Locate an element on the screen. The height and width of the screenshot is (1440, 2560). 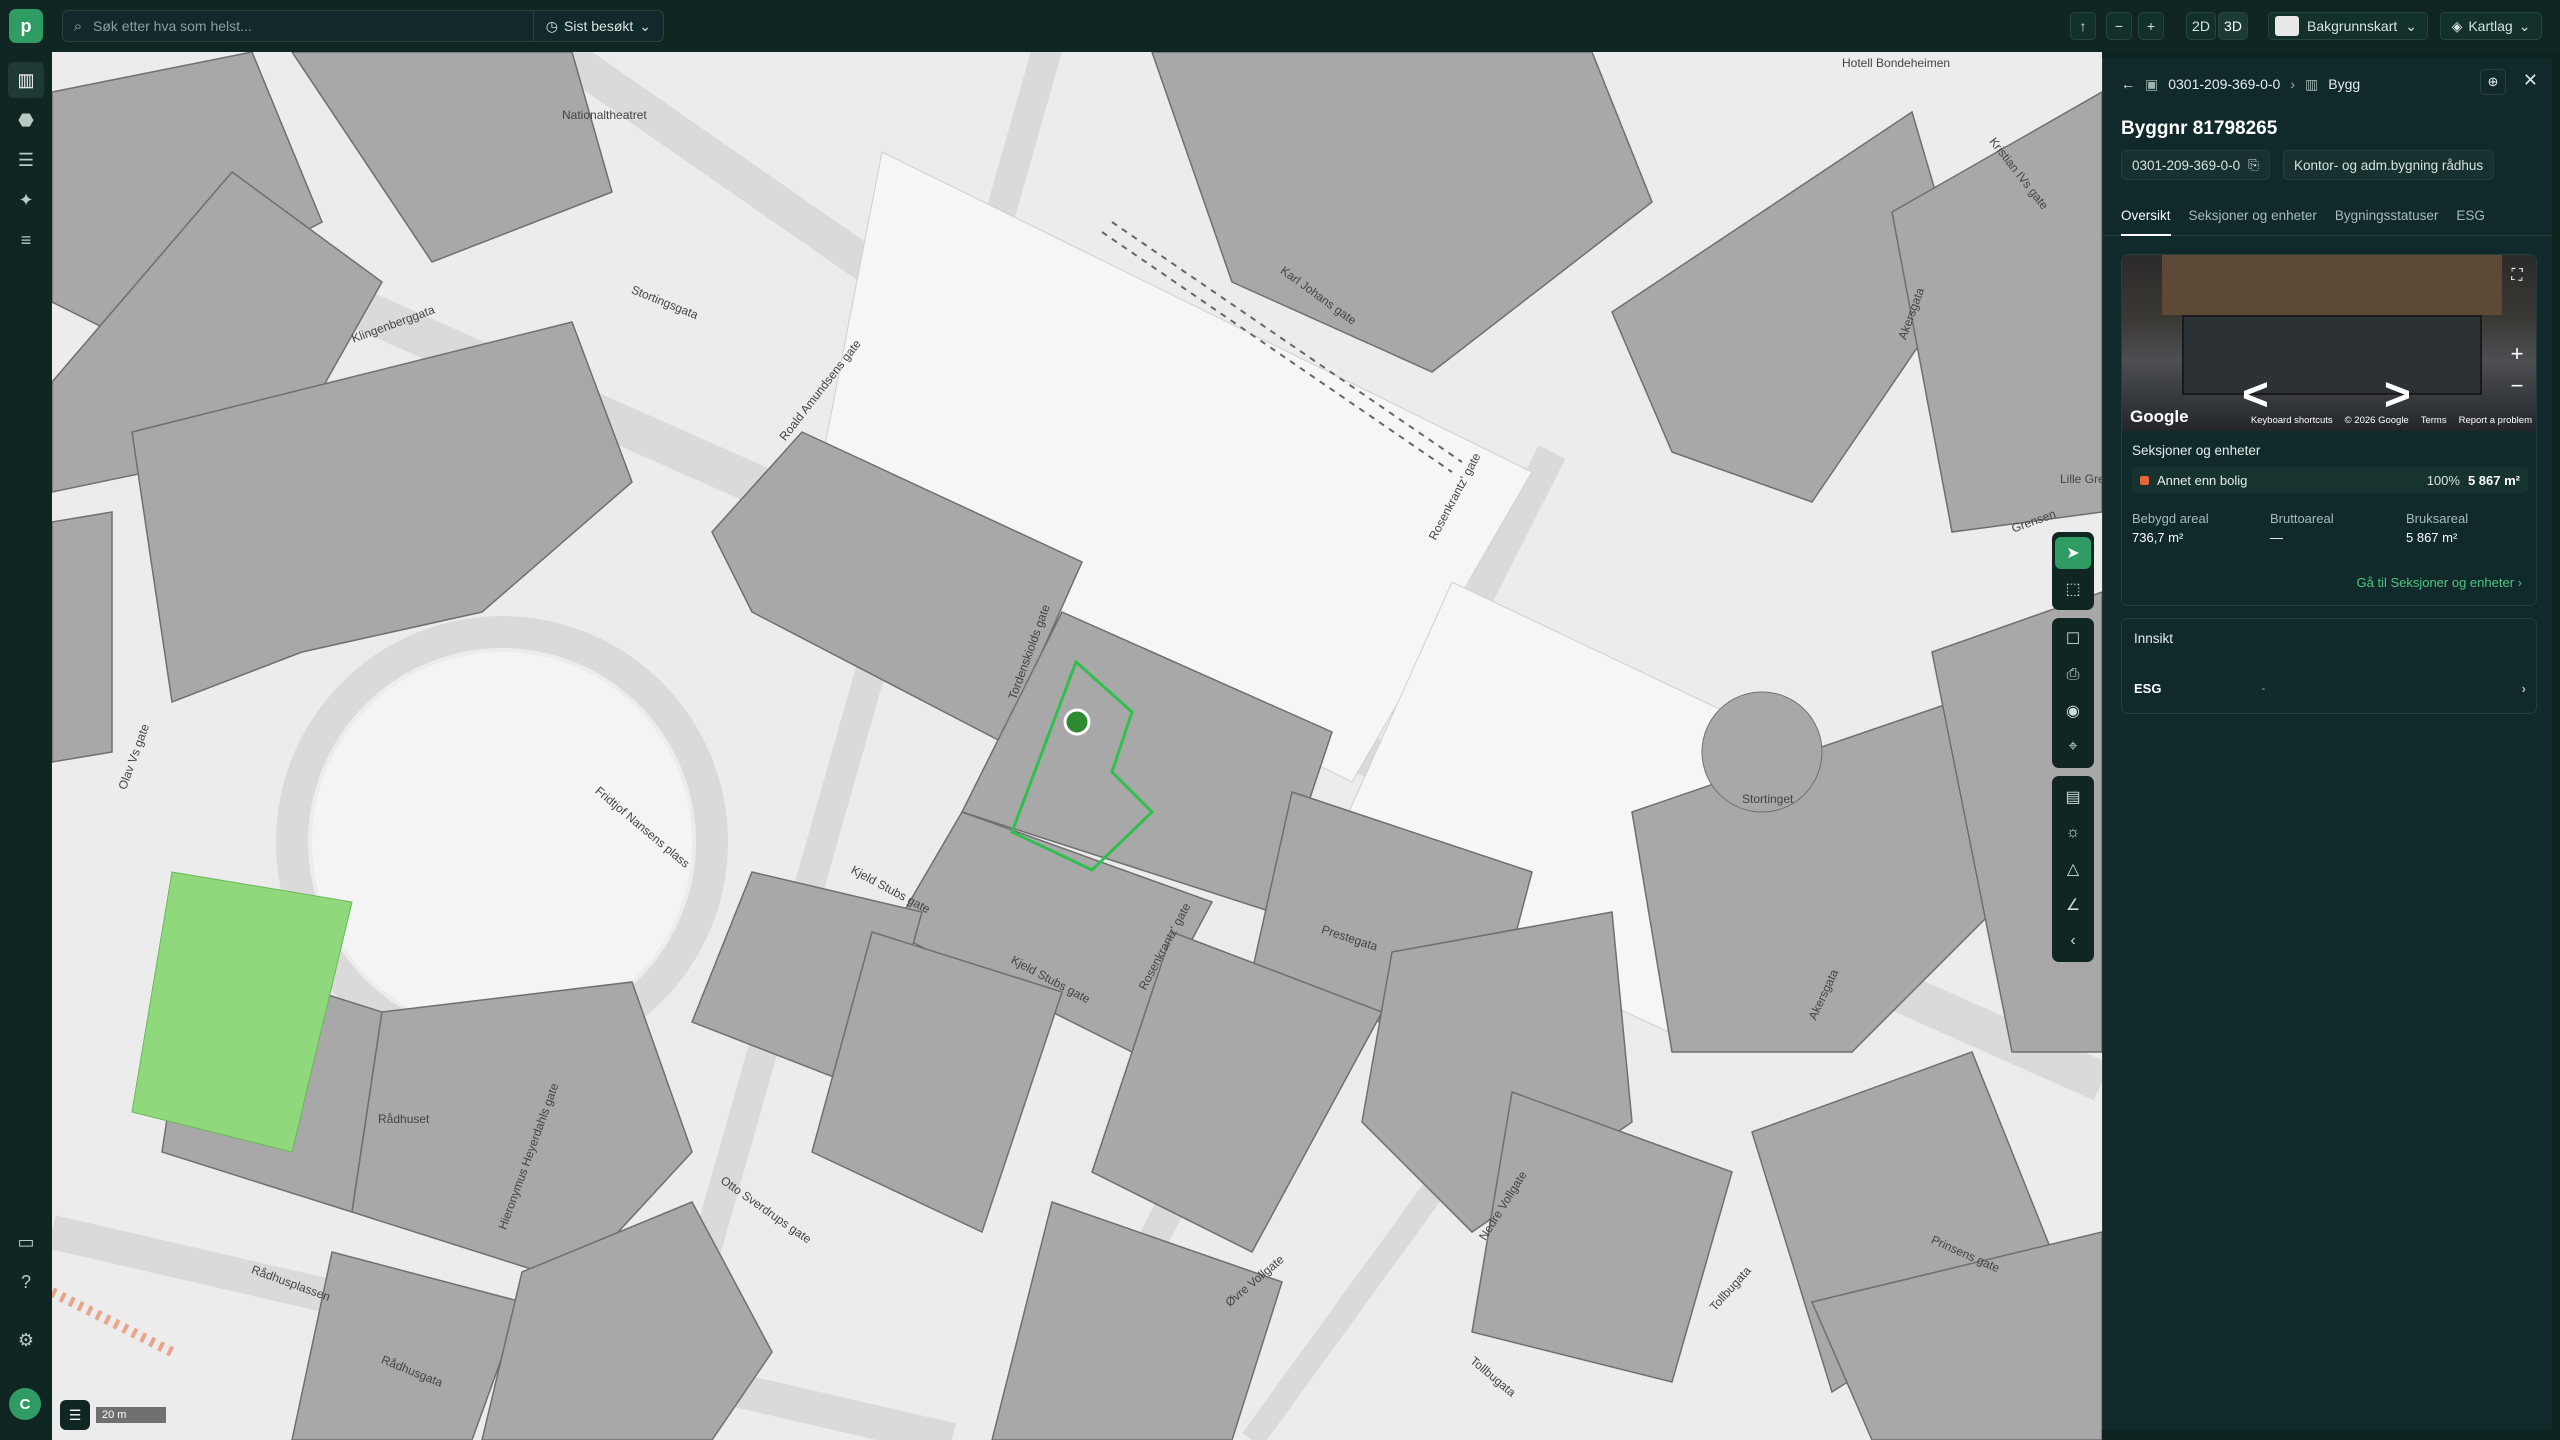
map-label: Hotell Bondeheimen is located at coordinates (1896, 63).